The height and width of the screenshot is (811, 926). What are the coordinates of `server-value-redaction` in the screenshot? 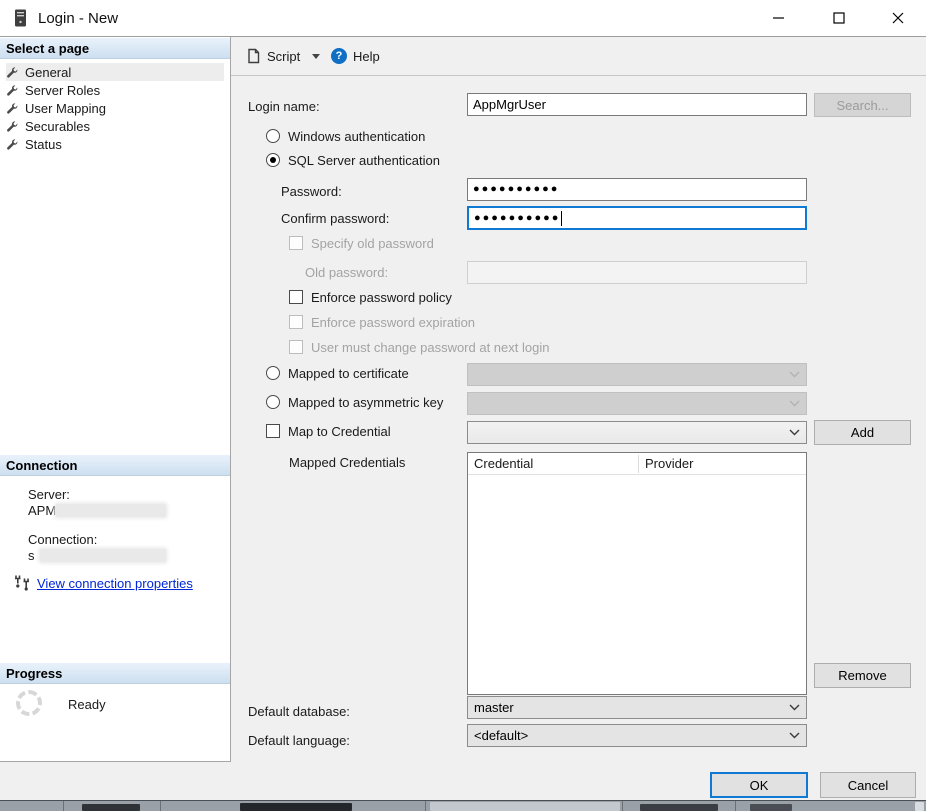 It's located at (111, 510).